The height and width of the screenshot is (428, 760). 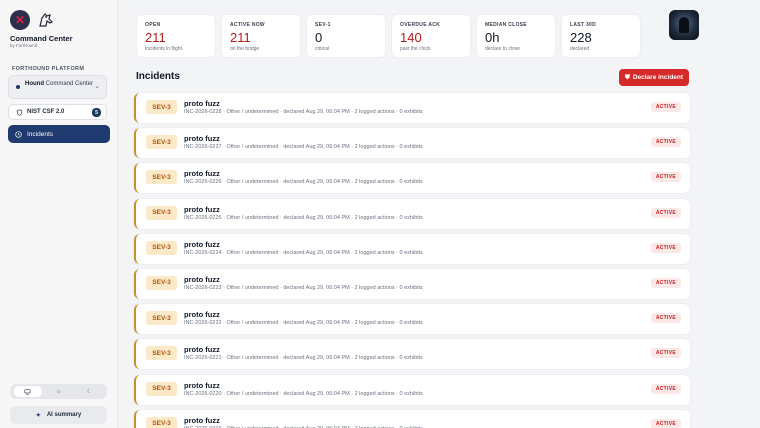 I want to click on brand-title: Command Center, so click(x=41, y=38).